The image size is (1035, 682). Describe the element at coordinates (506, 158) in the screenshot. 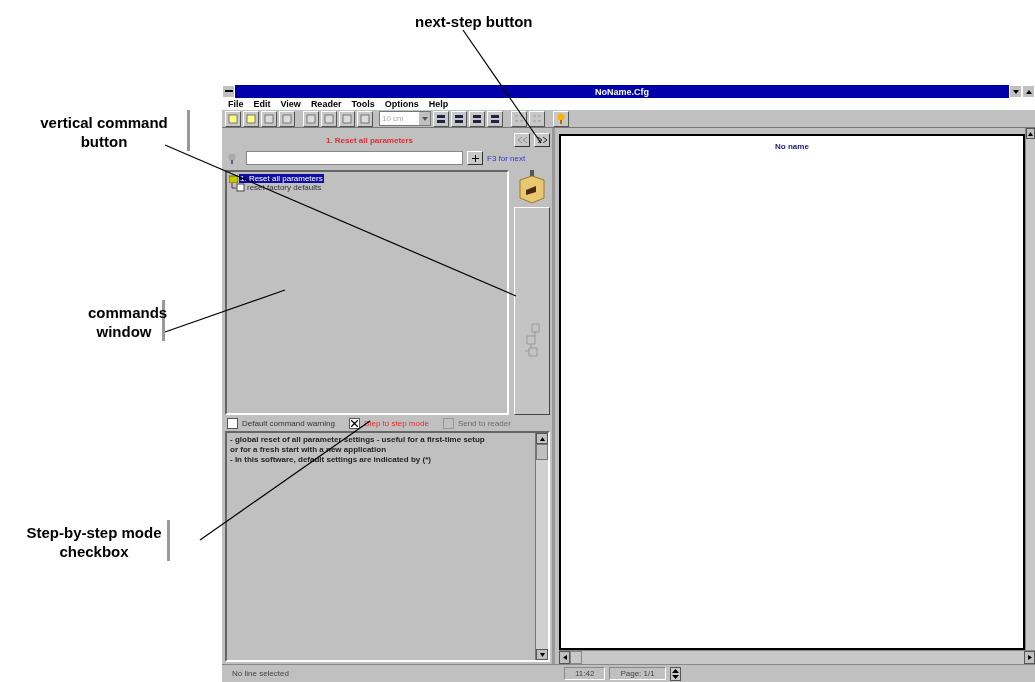

I see `hint-text: F3 for next` at that location.